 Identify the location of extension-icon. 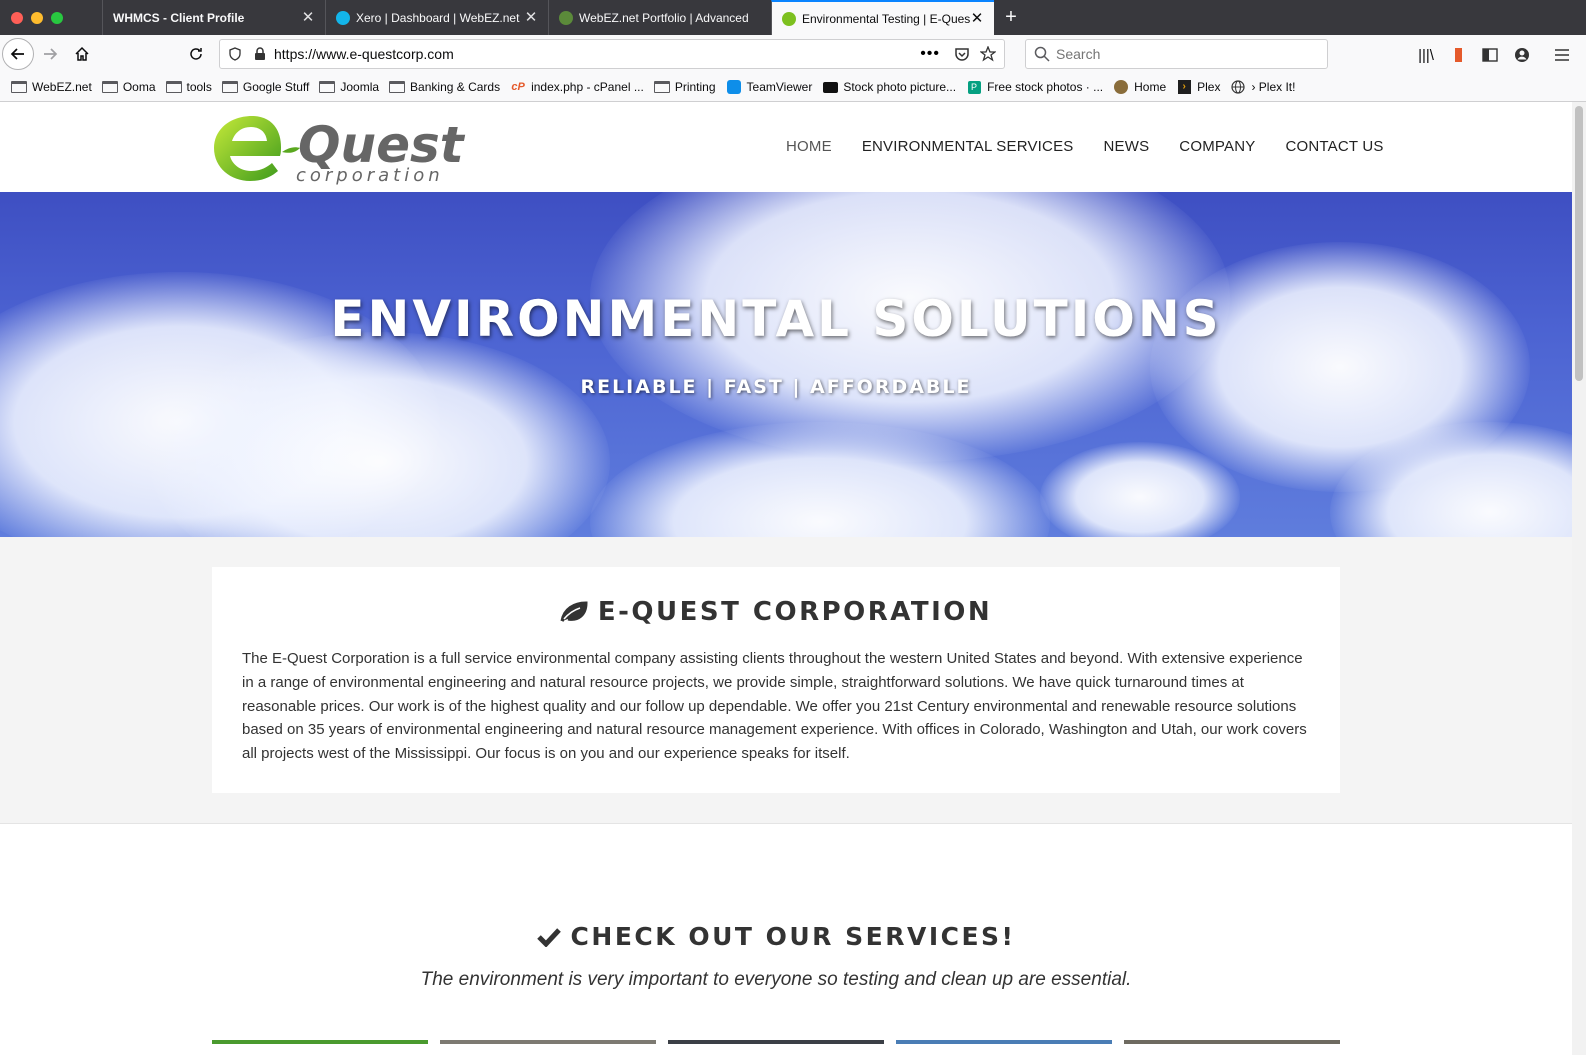
(1458, 55).